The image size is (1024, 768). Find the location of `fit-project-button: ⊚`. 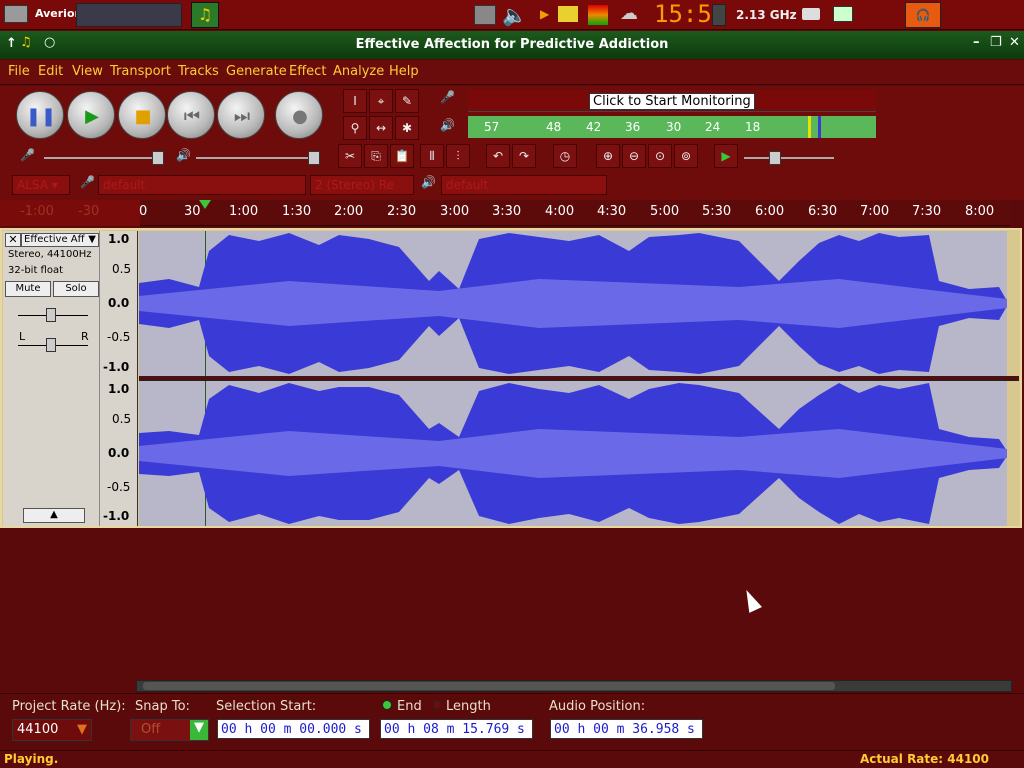

fit-project-button: ⊚ is located at coordinates (686, 156).